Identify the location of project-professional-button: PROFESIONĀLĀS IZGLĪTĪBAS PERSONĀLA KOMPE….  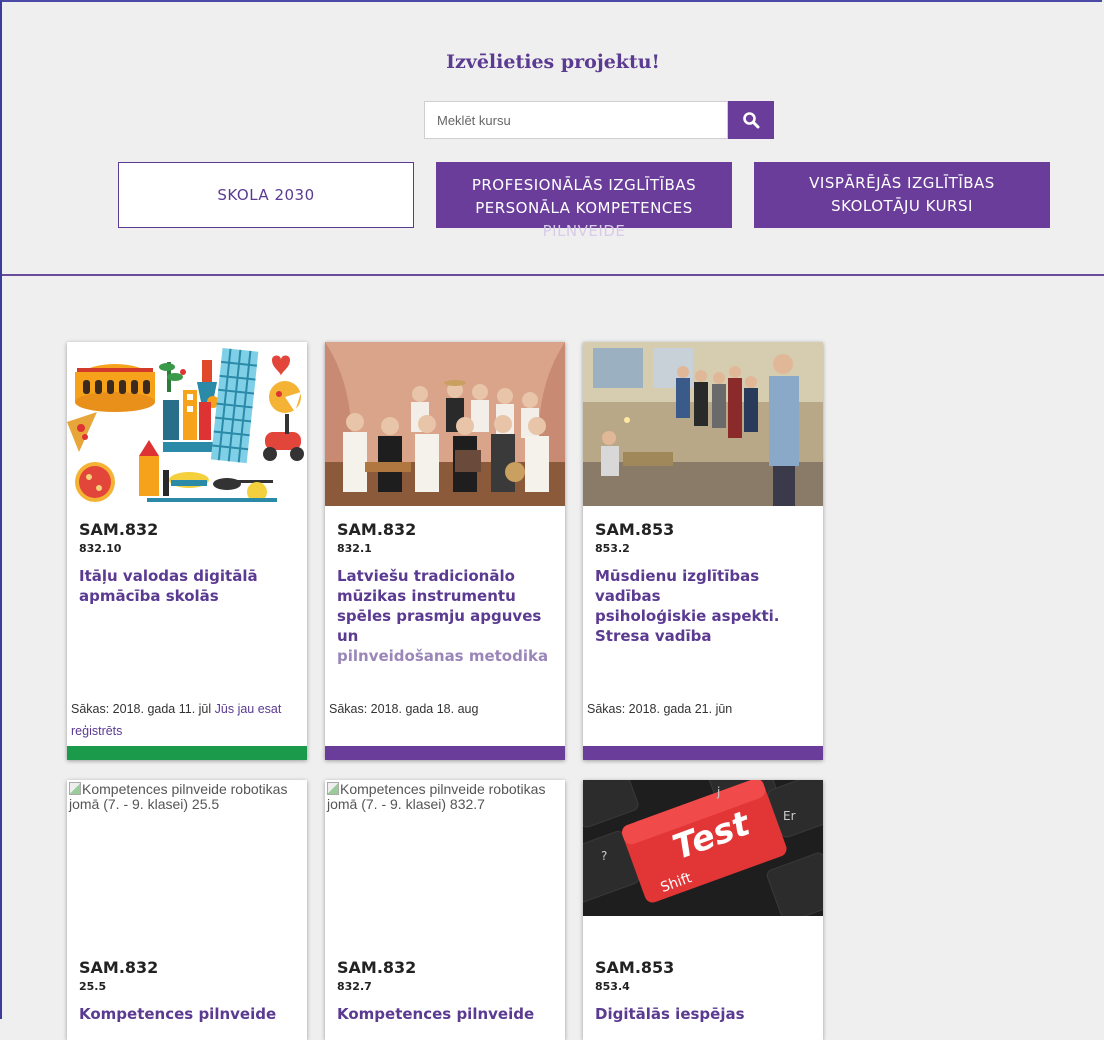
(584, 201).